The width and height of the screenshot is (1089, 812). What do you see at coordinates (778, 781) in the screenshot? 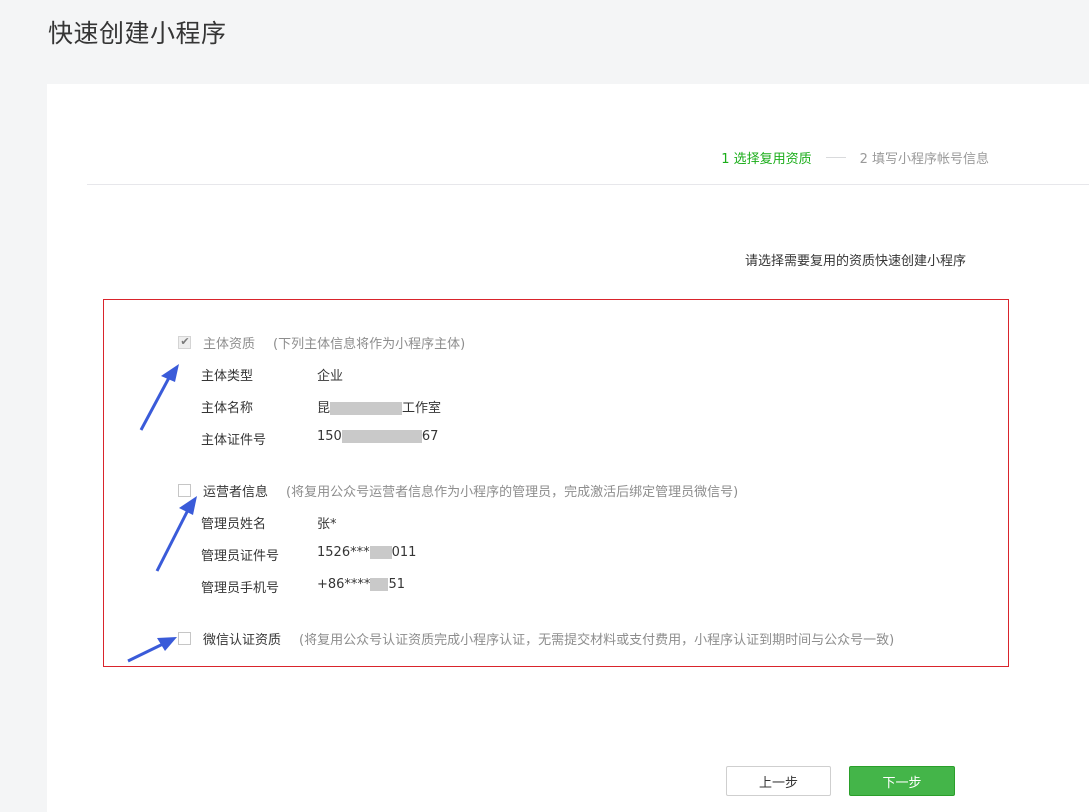
I see `prev-step-button: 上一步` at bounding box center [778, 781].